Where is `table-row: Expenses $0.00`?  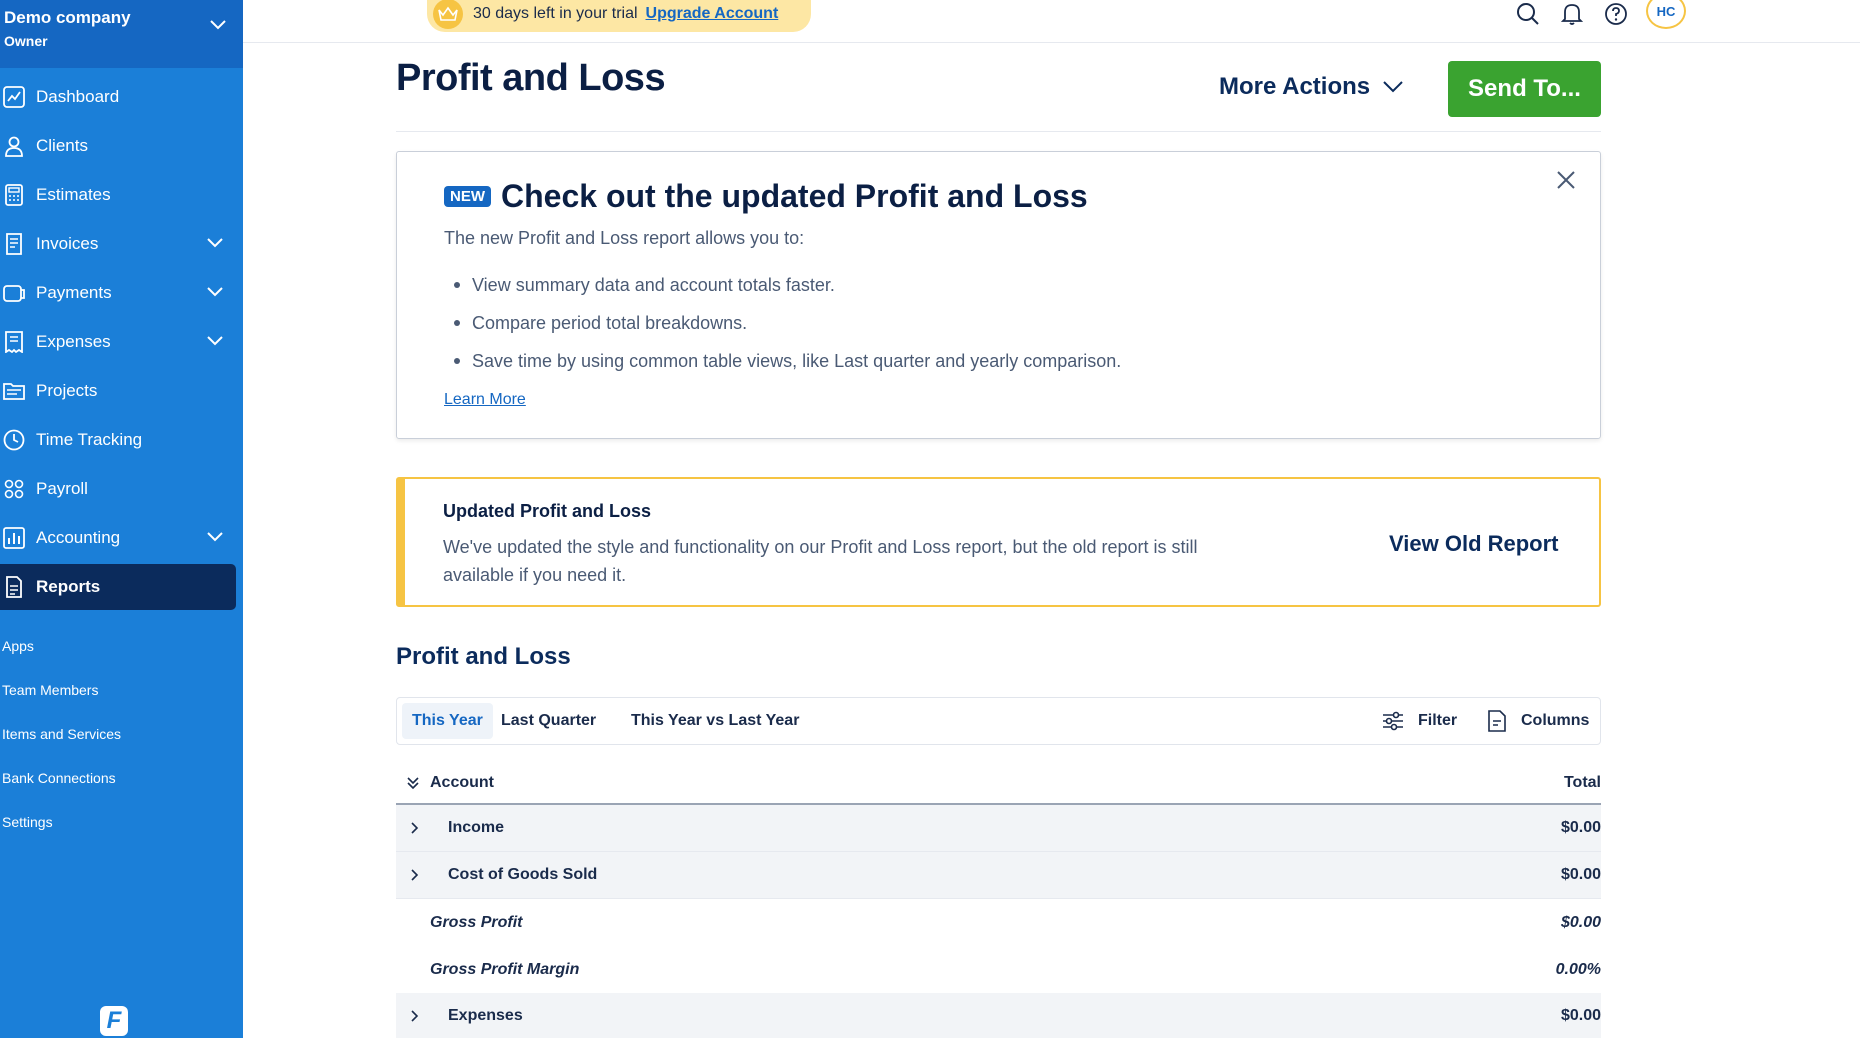 table-row: Expenses $0.00 is located at coordinates (998, 1015).